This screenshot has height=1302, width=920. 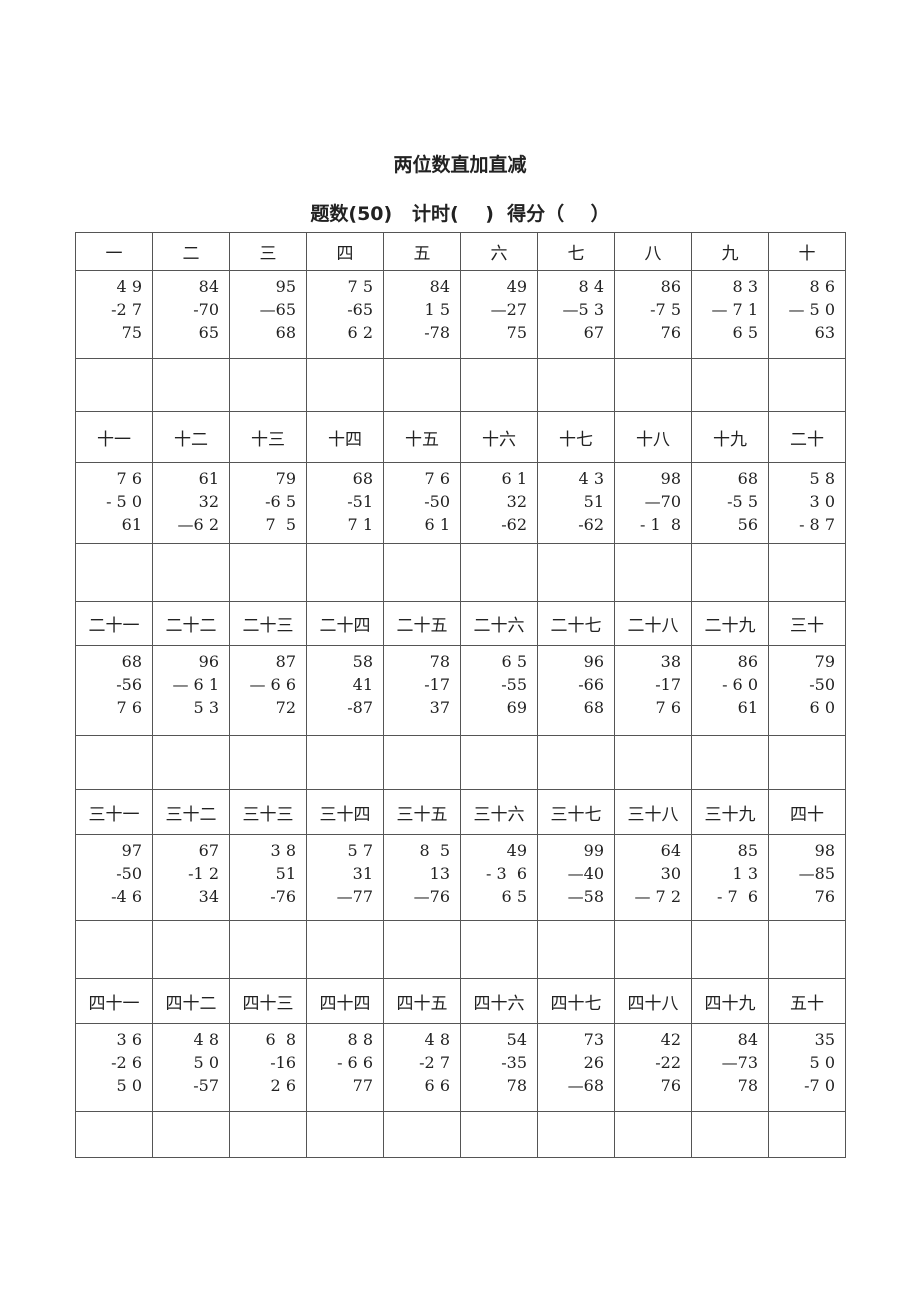 I want to click on operation-term: 2 6, so click(x=283, y=1085).